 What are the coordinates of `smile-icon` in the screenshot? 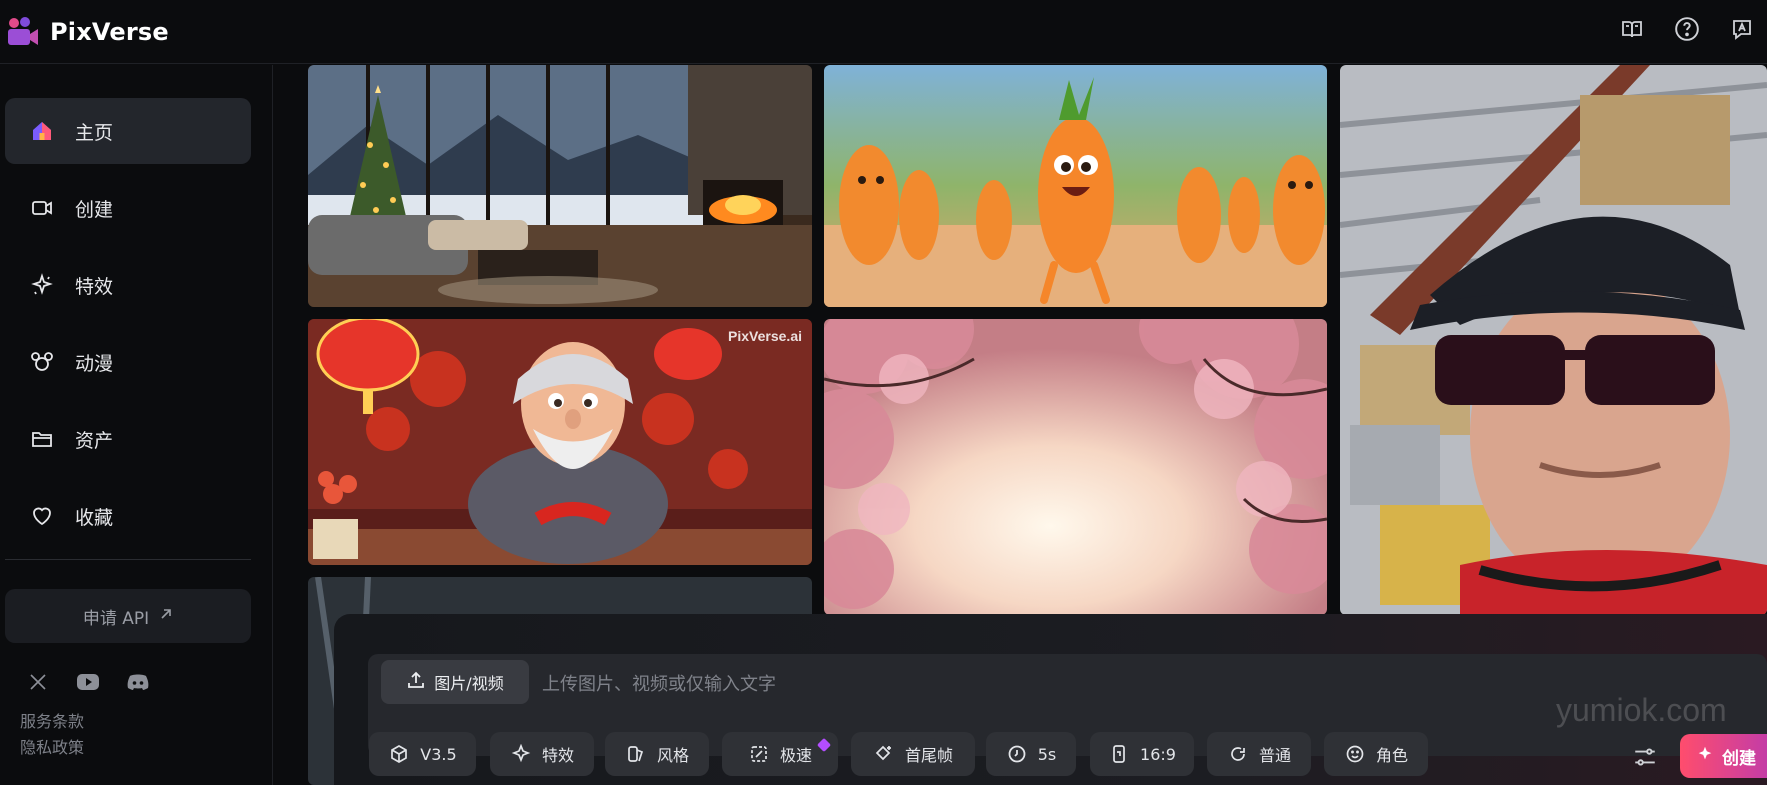 It's located at (1355, 754).